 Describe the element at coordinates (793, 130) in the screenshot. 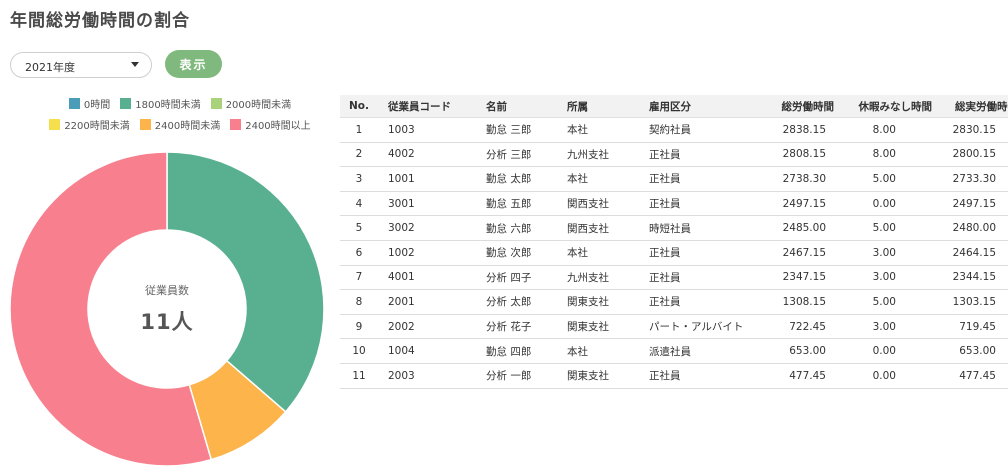

I see `cell-total-hours: 2838.15` at that location.